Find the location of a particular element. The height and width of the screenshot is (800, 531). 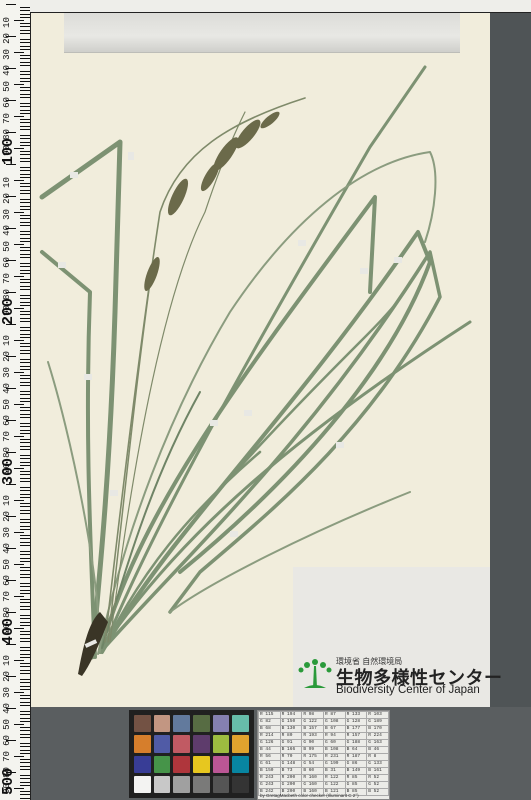

table-cell: R 160 is located at coordinates (312, 778).